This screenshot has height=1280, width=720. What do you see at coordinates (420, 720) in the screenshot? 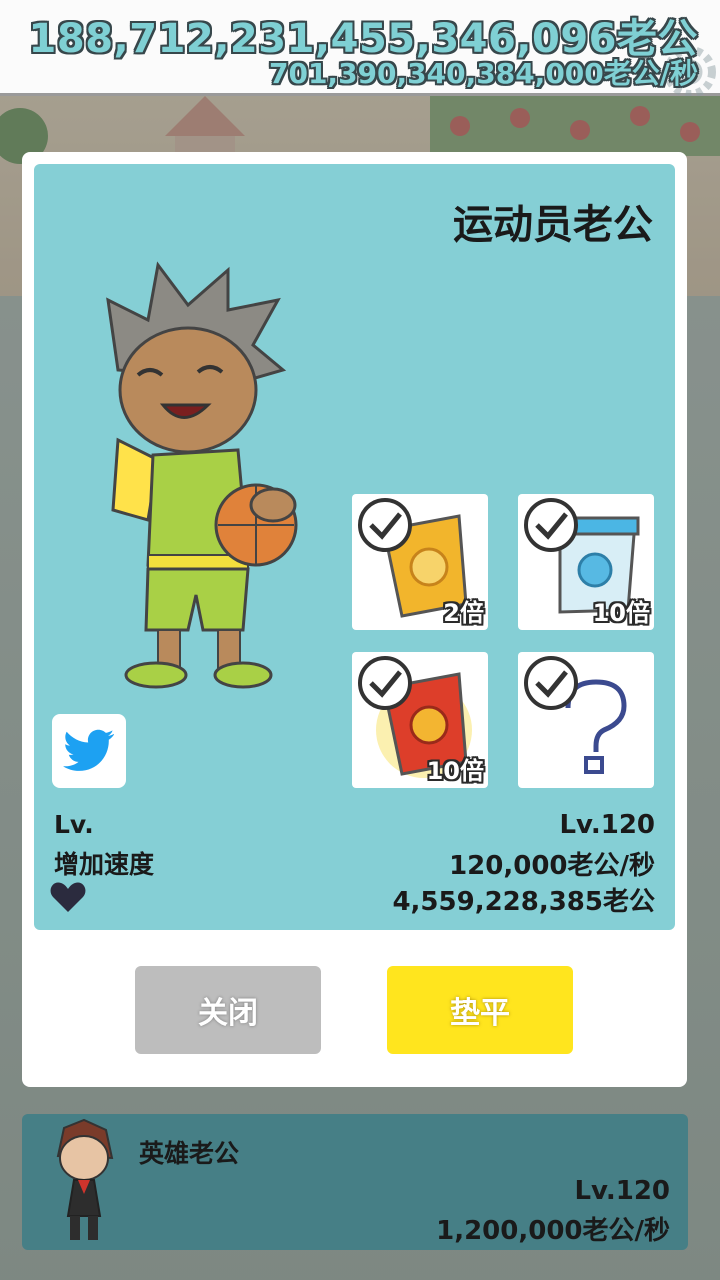
I see `item-slot-red-cup: 10倍` at bounding box center [420, 720].